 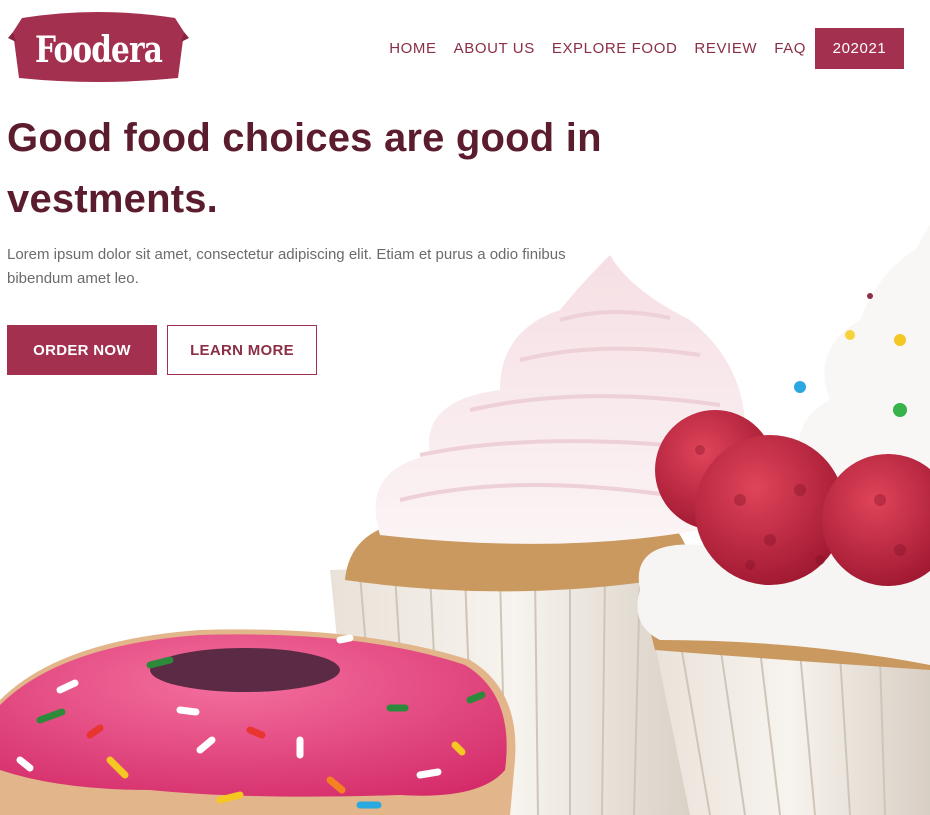 I want to click on nav-home: HOME, so click(x=412, y=48).